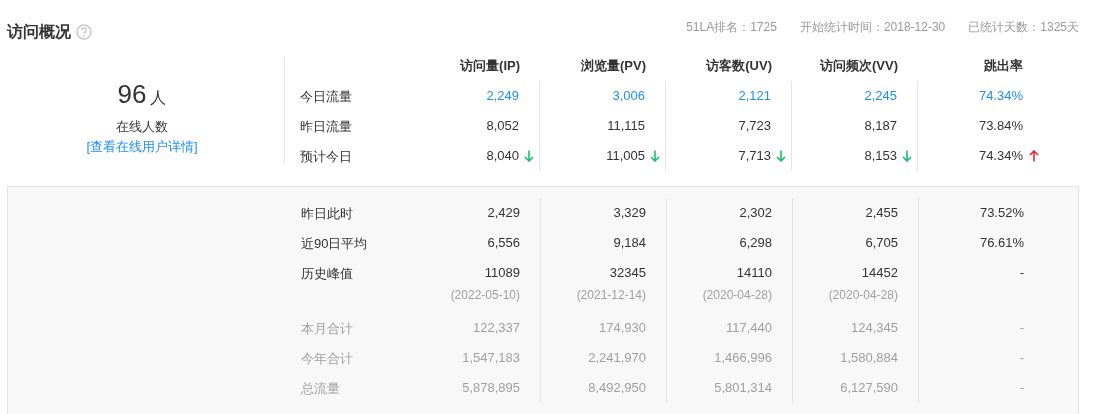 The width and height of the screenshot is (1096, 414). What do you see at coordinates (739, 65) in the screenshot?
I see `column-header: 访客数(UV)` at bounding box center [739, 65].